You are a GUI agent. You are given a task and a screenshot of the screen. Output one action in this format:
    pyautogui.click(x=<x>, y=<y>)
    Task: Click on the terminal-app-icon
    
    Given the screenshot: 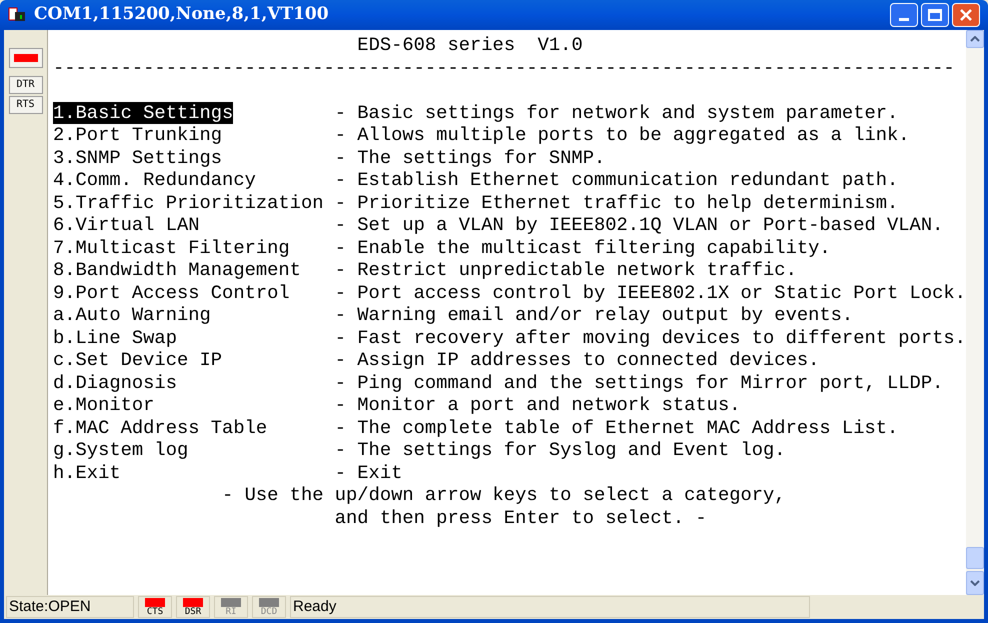 What is the action you would take?
    pyautogui.click(x=17, y=15)
    